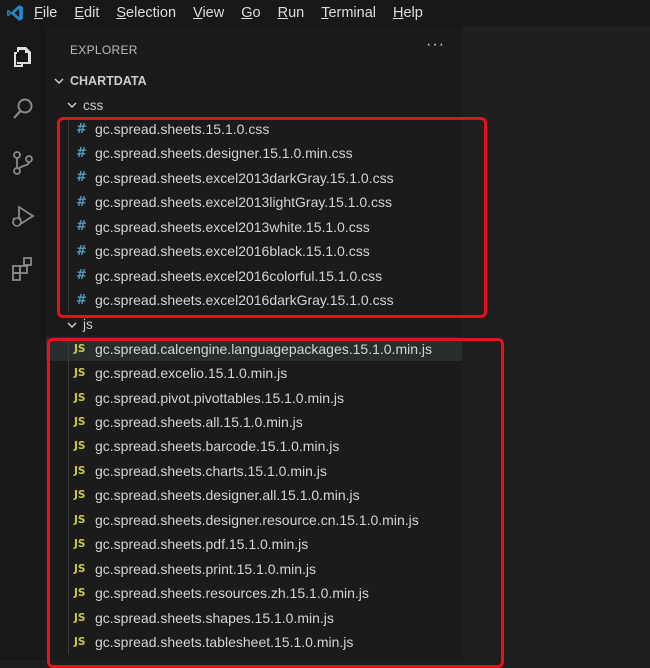  What do you see at coordinates (108, 81) in the screenshot?
I see `root-folder-label: CHARTDATA` at bounding box center [108, 81].